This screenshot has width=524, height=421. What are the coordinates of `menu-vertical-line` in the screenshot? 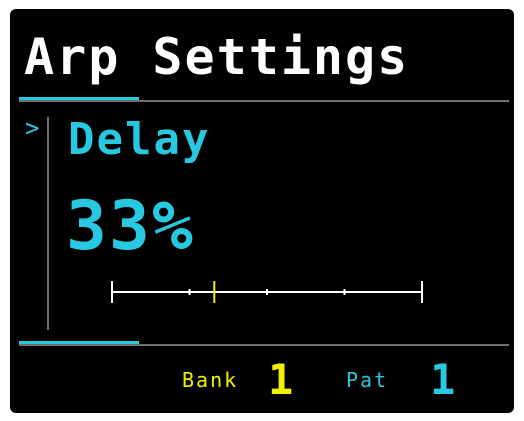 It's located at (48, 223).